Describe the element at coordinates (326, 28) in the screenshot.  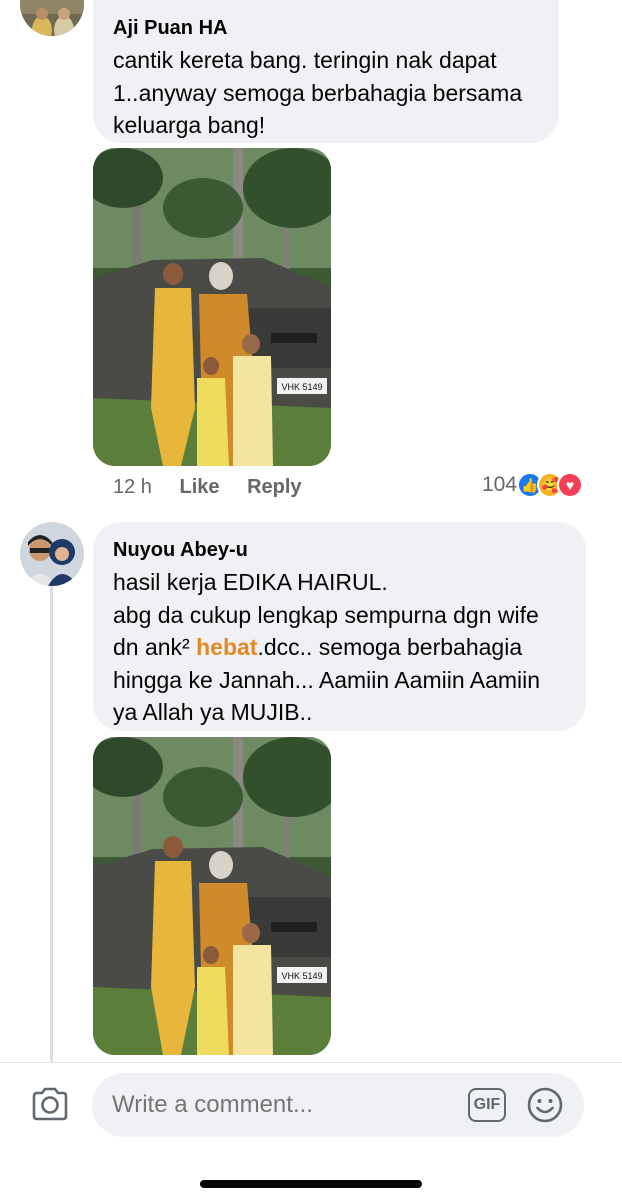
I see `comment-author: Aji Puan HA` at that location.